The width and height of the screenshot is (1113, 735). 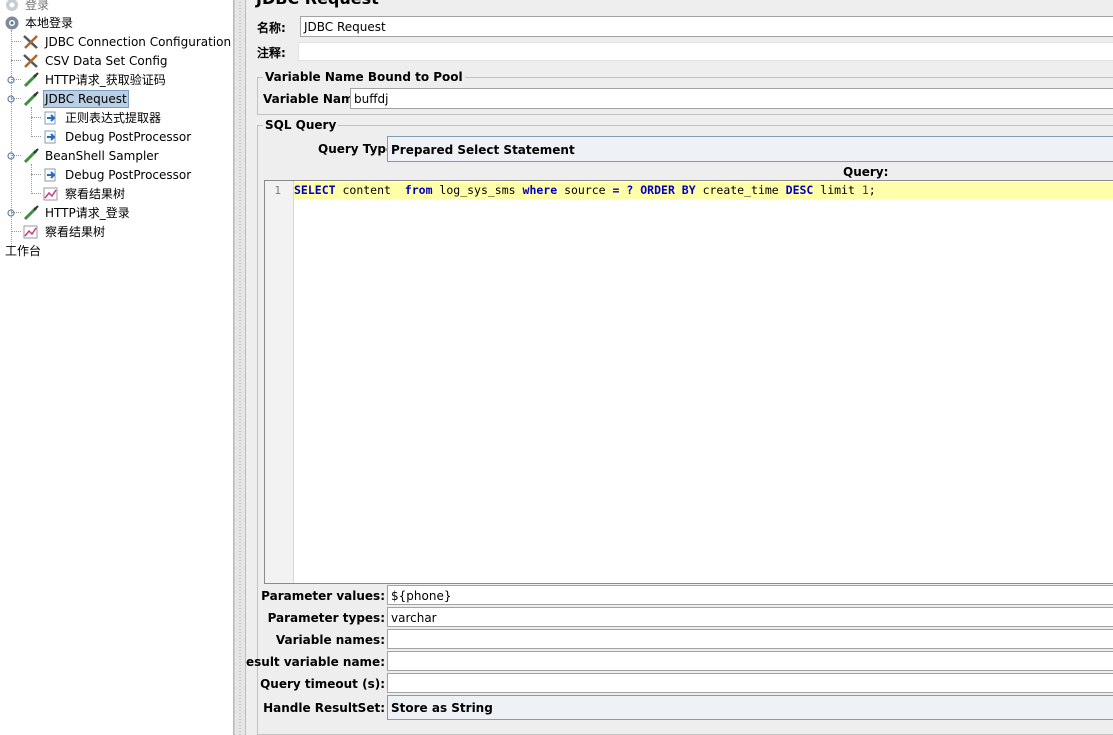 I want to click on query-timeout-field, so click(x=750, y=683).